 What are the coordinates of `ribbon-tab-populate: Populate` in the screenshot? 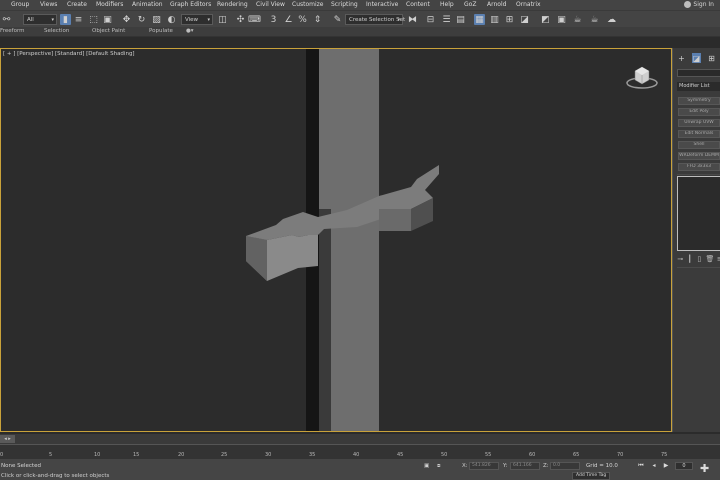 It's located at (161, 31).